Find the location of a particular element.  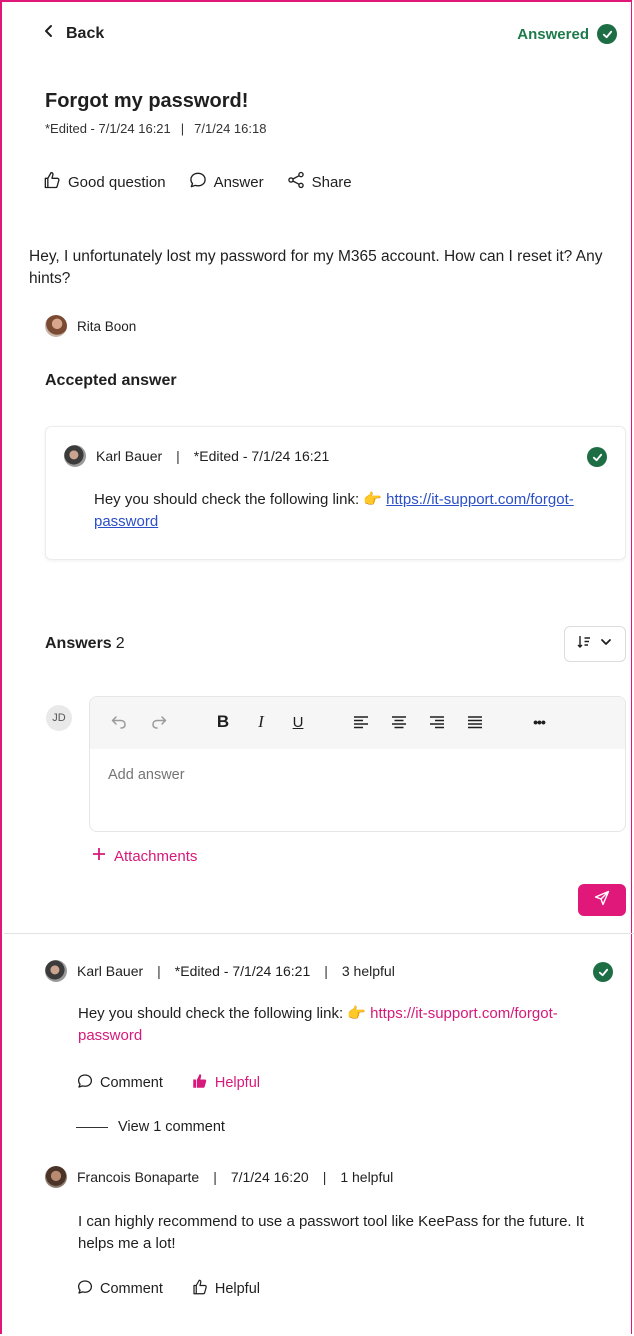

answers-title: Answers is located at coordinates (78, 643).